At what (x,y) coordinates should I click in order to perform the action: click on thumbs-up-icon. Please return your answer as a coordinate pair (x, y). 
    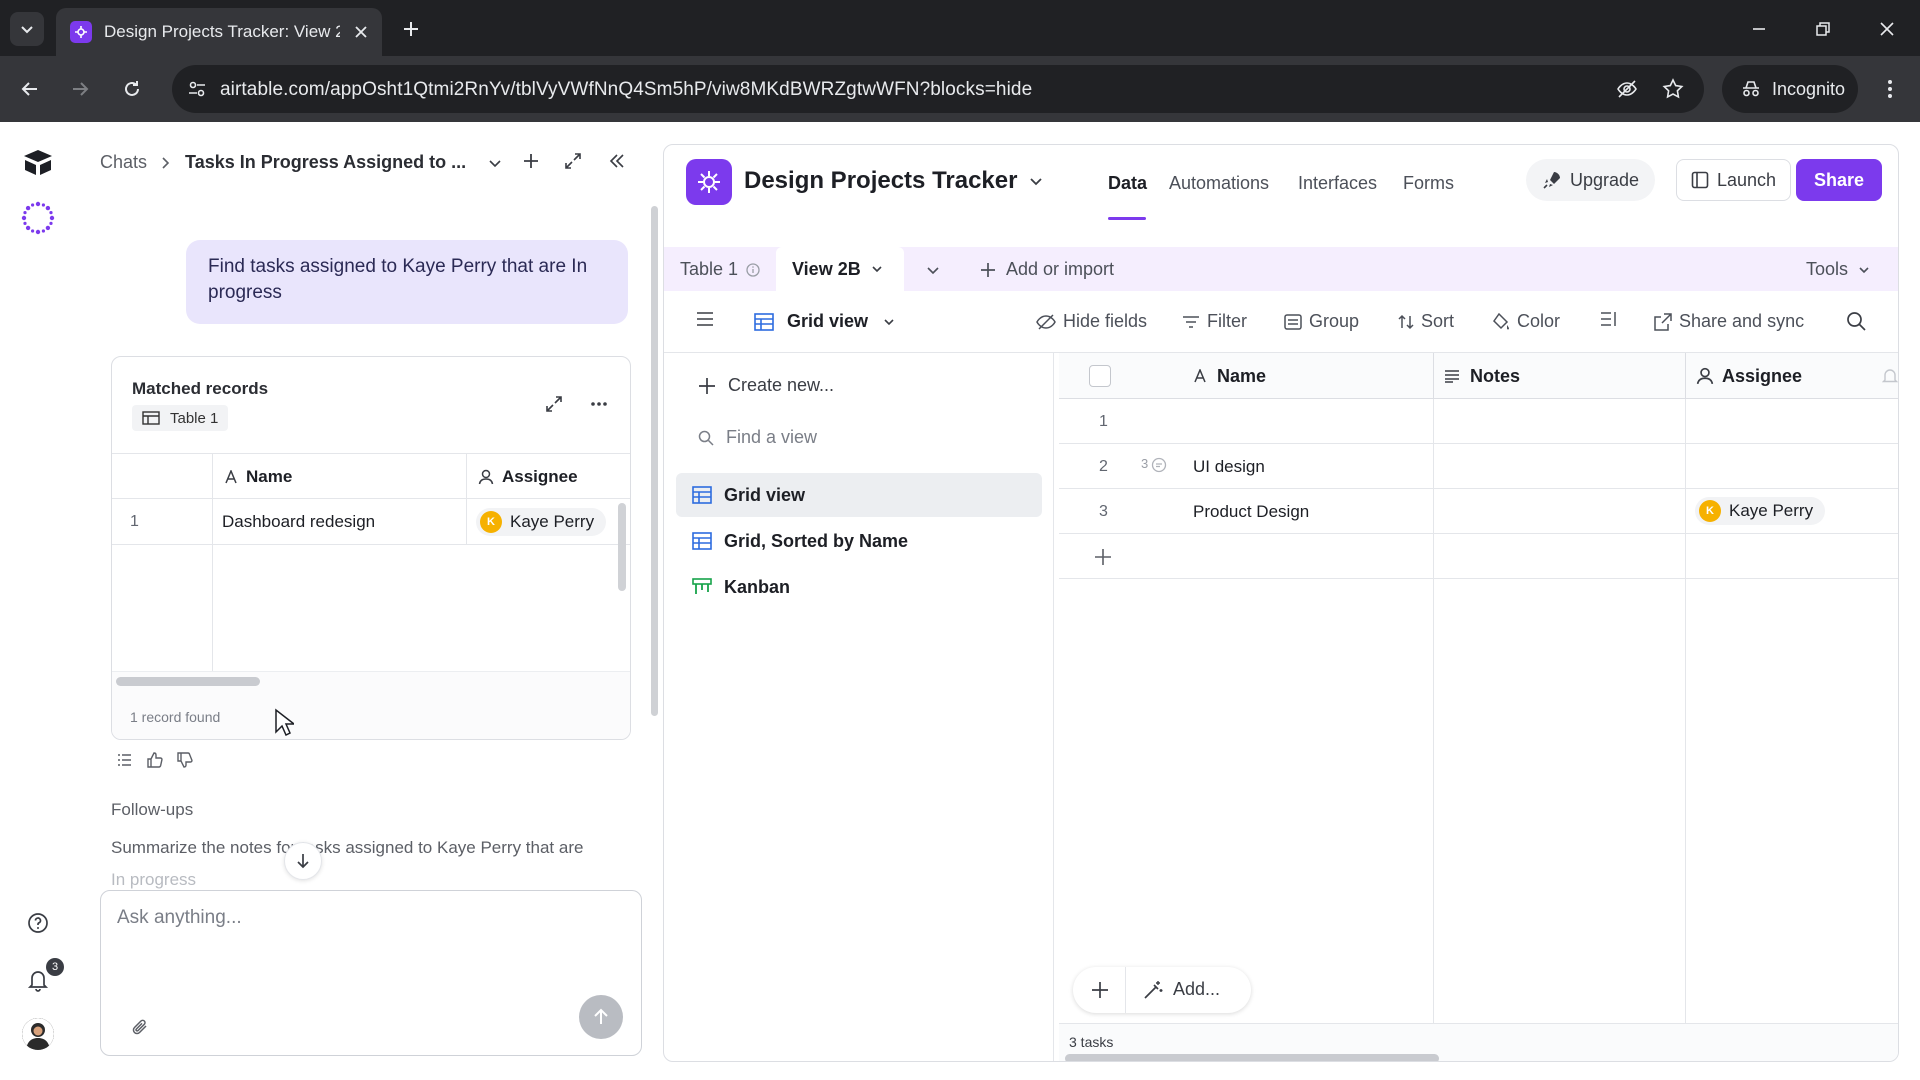
    Looking at the image, I should click on (155, 760).